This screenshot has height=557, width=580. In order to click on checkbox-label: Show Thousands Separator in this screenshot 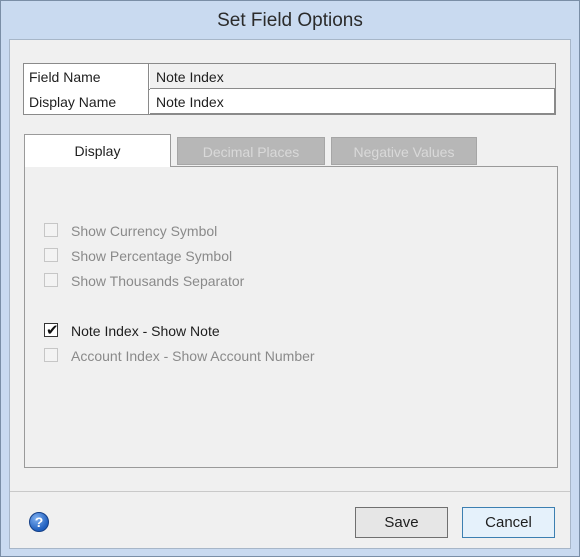, I will do `click(158, 281)`.